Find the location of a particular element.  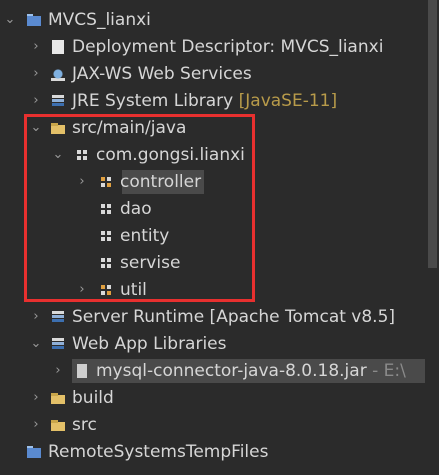

tree-item-jax-ws: › JAX-WS Web Services is located at coordinates (212, 74).